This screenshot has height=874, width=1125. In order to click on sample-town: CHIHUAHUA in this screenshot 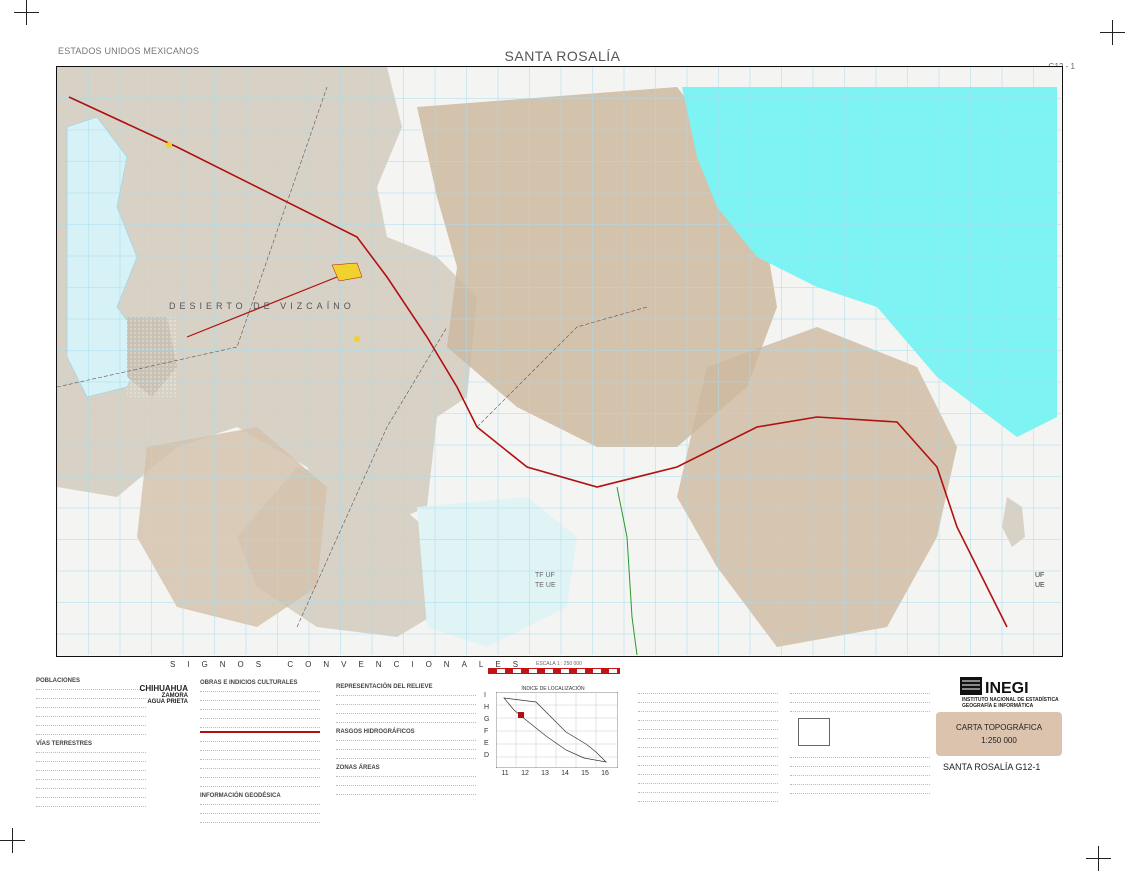, I will do `click(163, 688)`.